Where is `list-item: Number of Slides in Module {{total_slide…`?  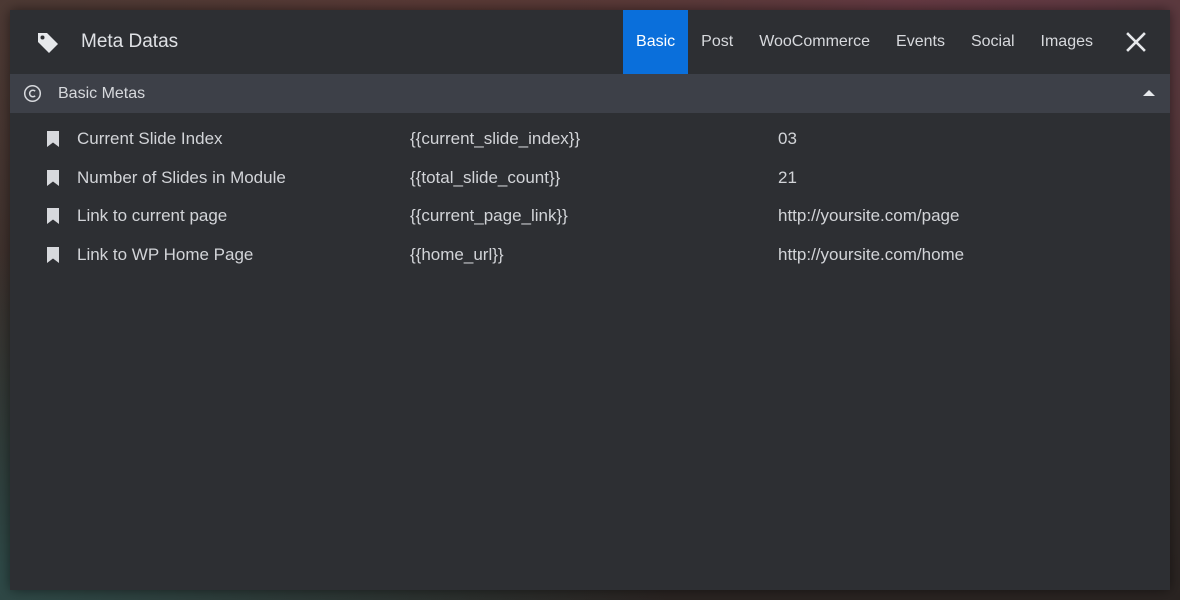
list-item: Number of Slides in Module {{total_slide… is located at coordinates (590, 178).